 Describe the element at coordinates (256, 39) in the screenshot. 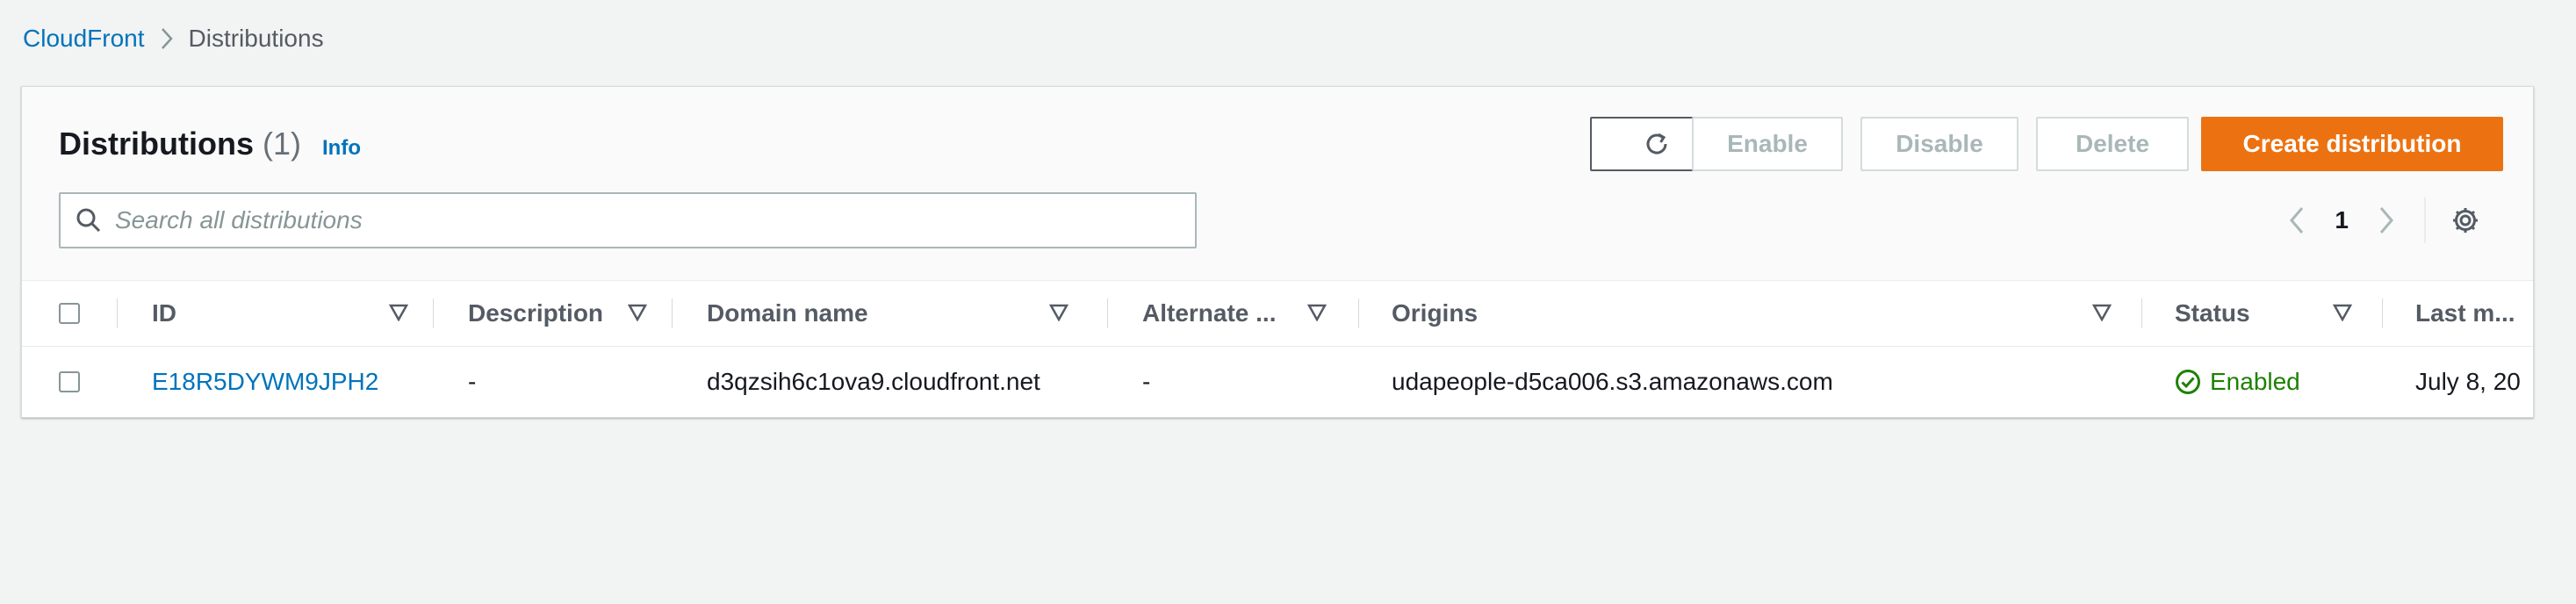

I see `breadcrumb-current: Distributions` at that location.